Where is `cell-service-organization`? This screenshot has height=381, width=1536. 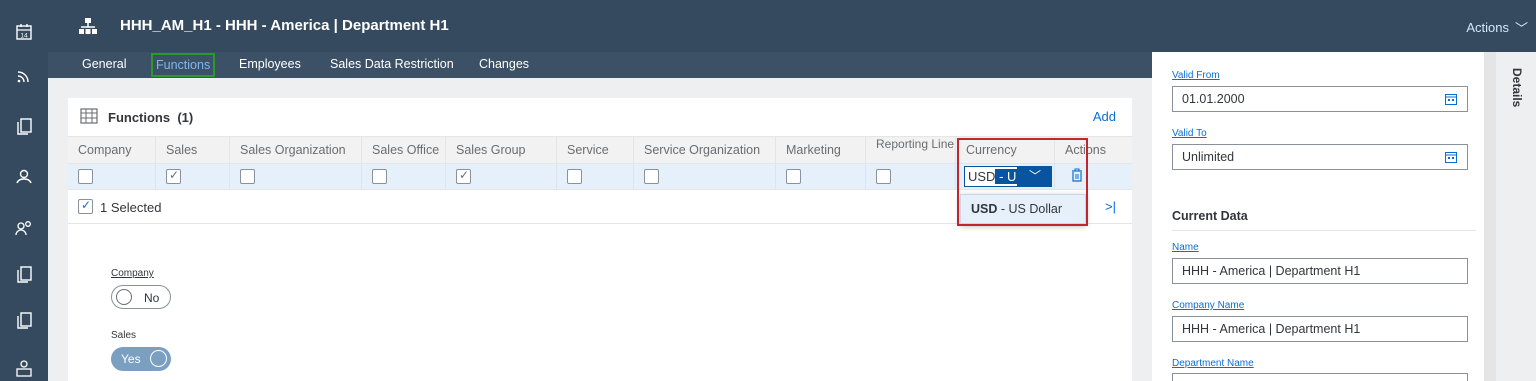
cell-service-organization is located at coordinates (705, 176).